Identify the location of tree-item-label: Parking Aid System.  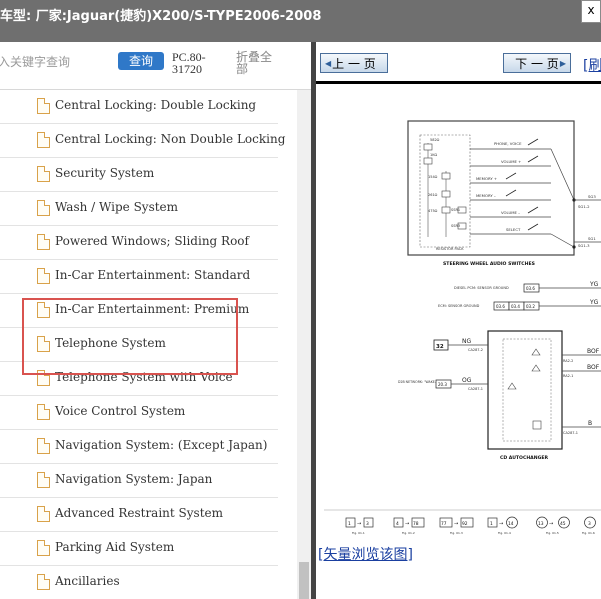
(115, 547).